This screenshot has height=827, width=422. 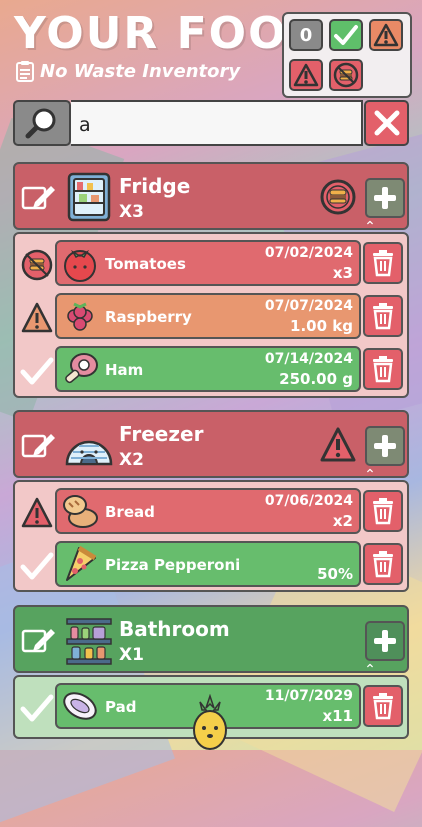 What do you see at coordinates (89, 197) in the screenshot?
I see `fridge-icon` at bounding box center [89, 197].